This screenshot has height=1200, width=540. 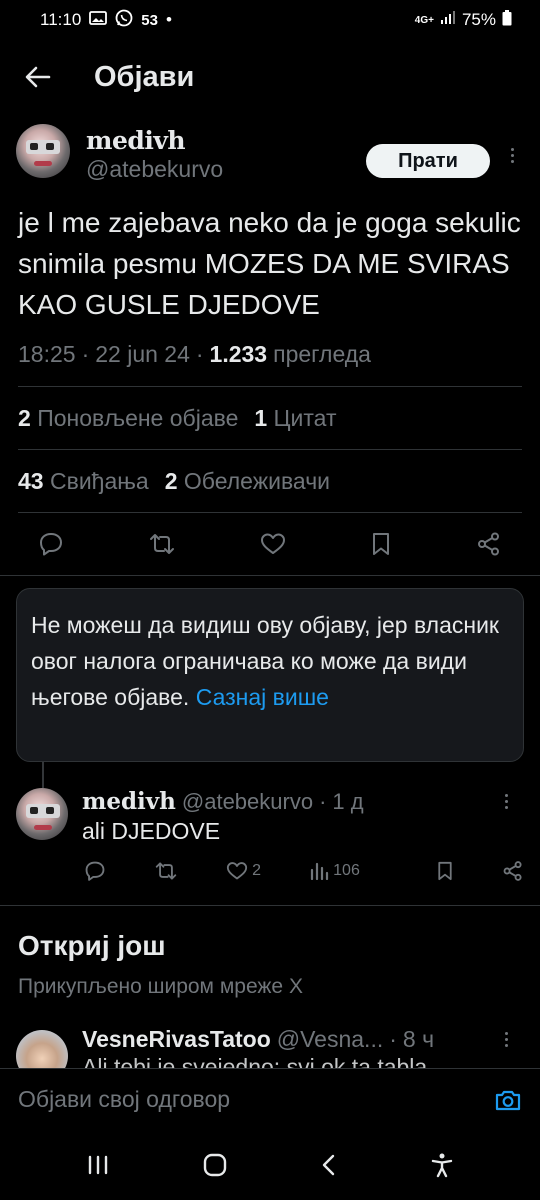 I want to click on reply-compose-bar: Објави свој одговор, so click(x=270, y=1099).